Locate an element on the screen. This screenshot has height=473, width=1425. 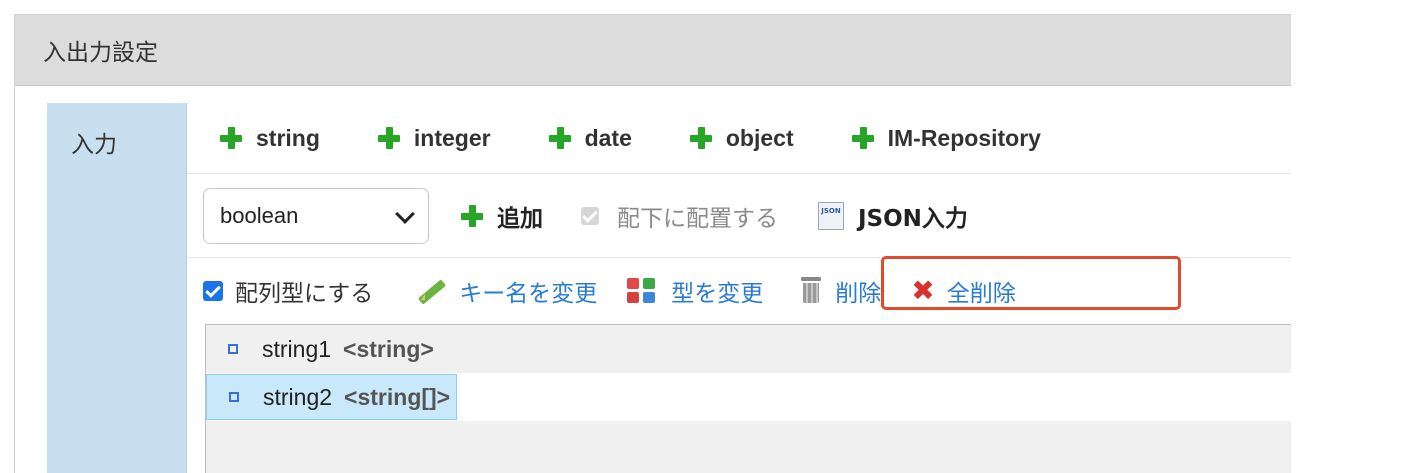
tree-node: string1 <string> is located at coordinates (748, 349).